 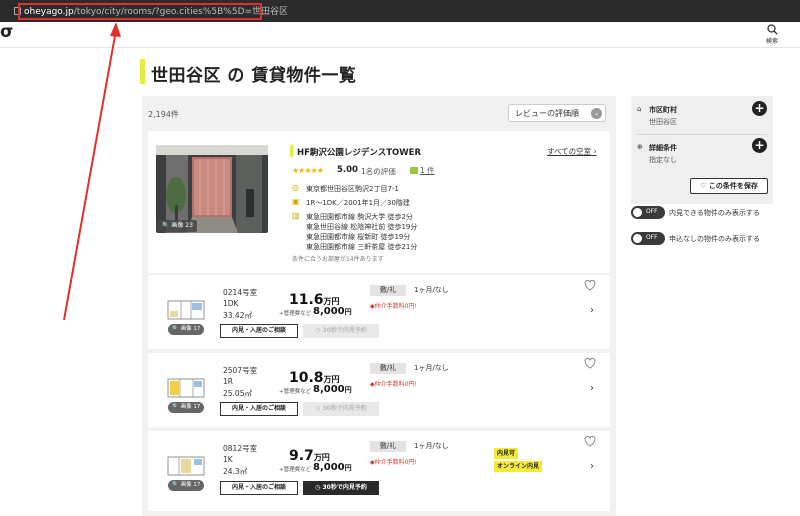 What do you see at coordinates (235, 471) in the screenshot?
I see `room-area: 24.3㎡` at bounding box center [235, 471].